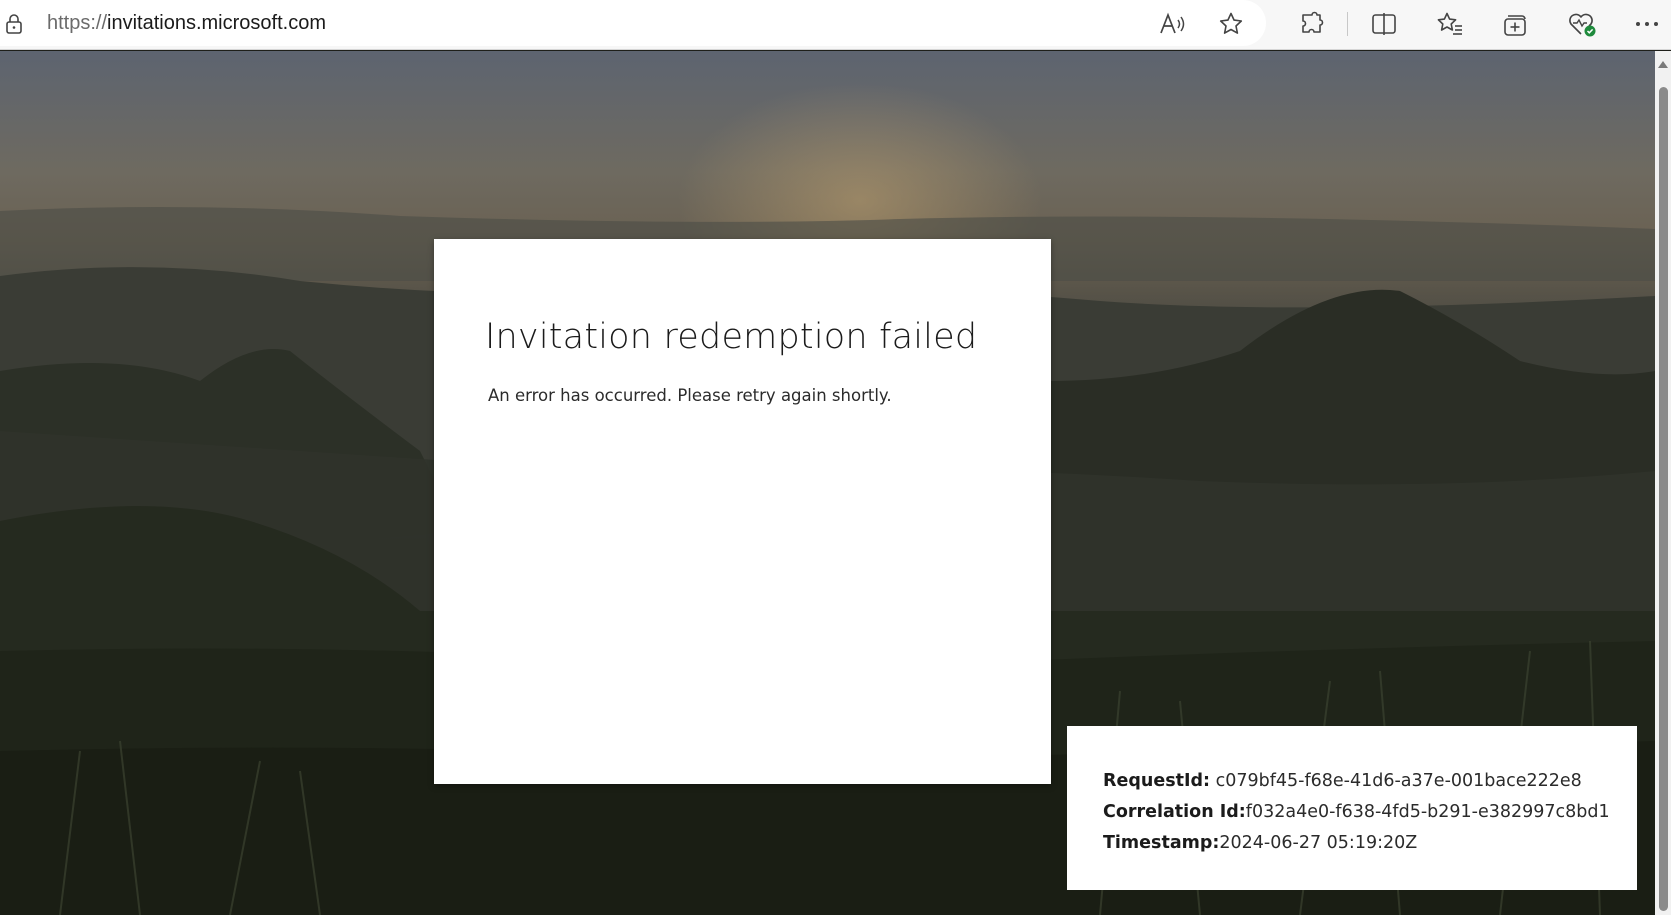 The height and width of the screenshot is (915, 1671). I want to click on url-text: https://invitations.microsoft.com, so click(186, 23).